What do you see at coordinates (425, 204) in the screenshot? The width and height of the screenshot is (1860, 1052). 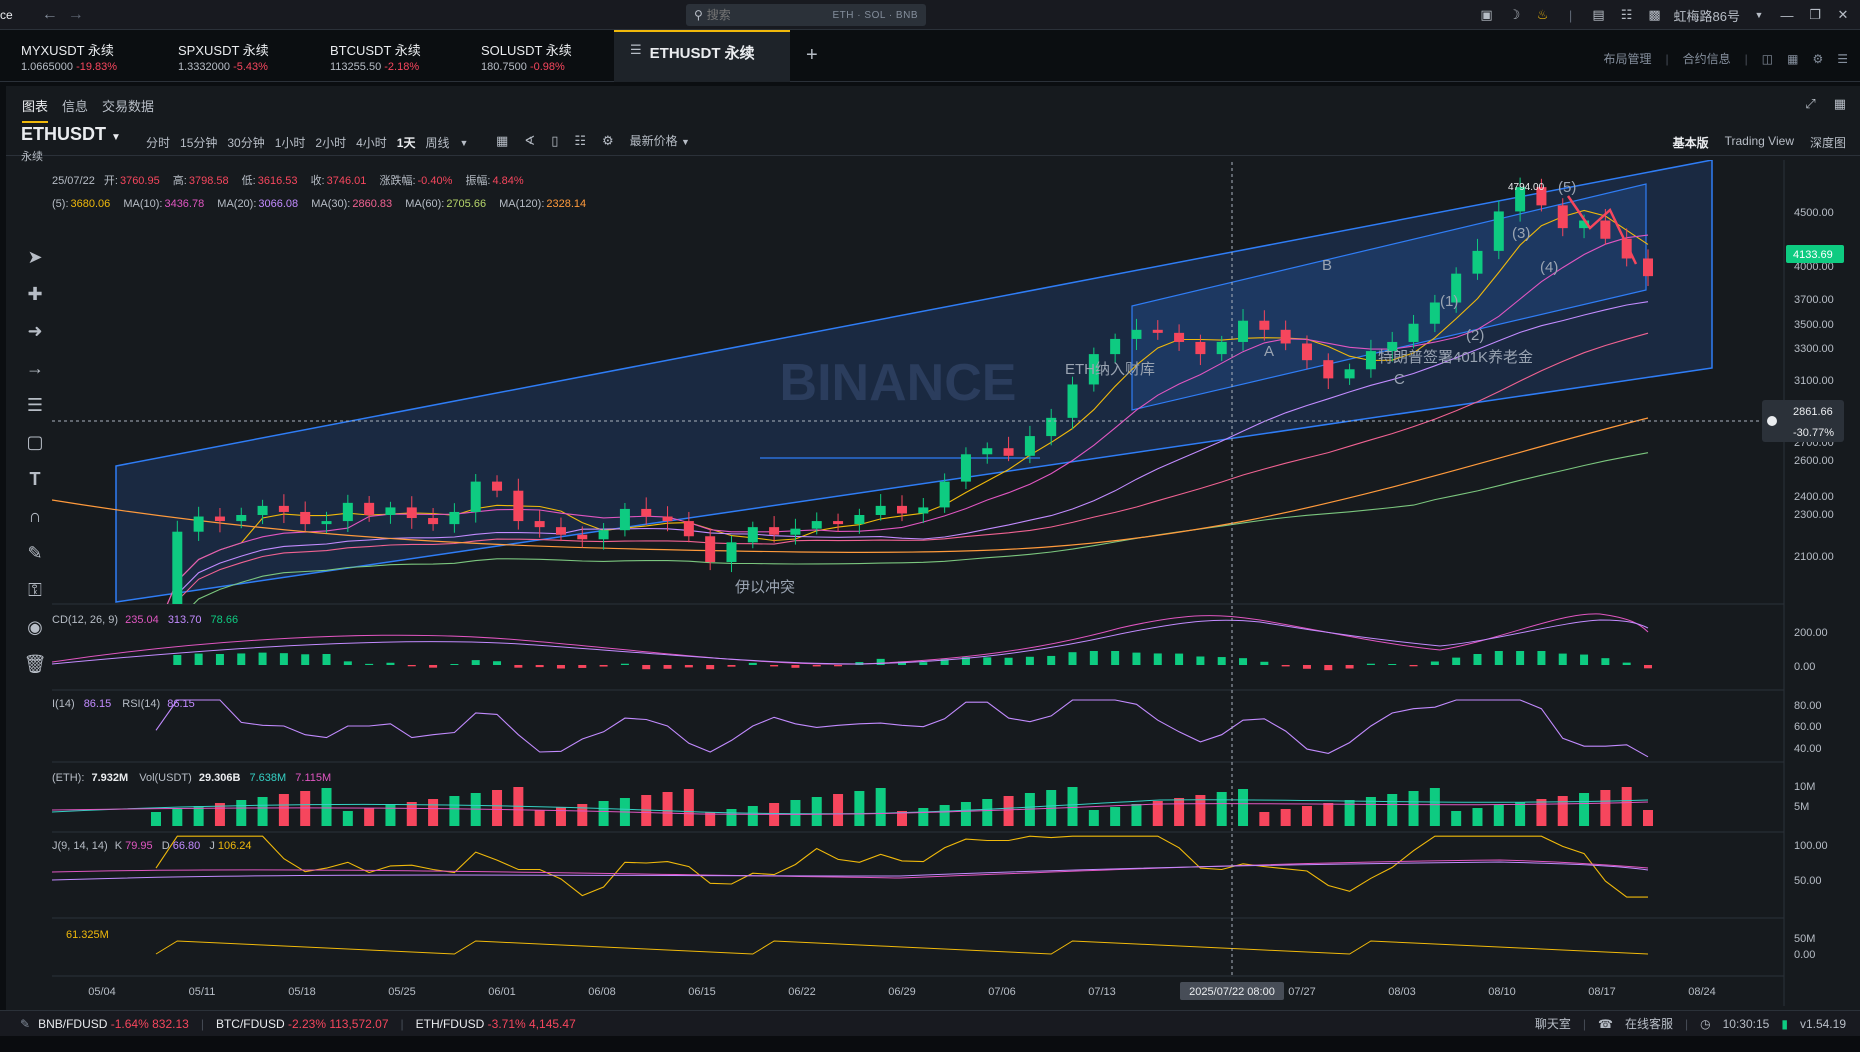 I see `ma60-label: MA(60):` at bounding box center [425, 204].